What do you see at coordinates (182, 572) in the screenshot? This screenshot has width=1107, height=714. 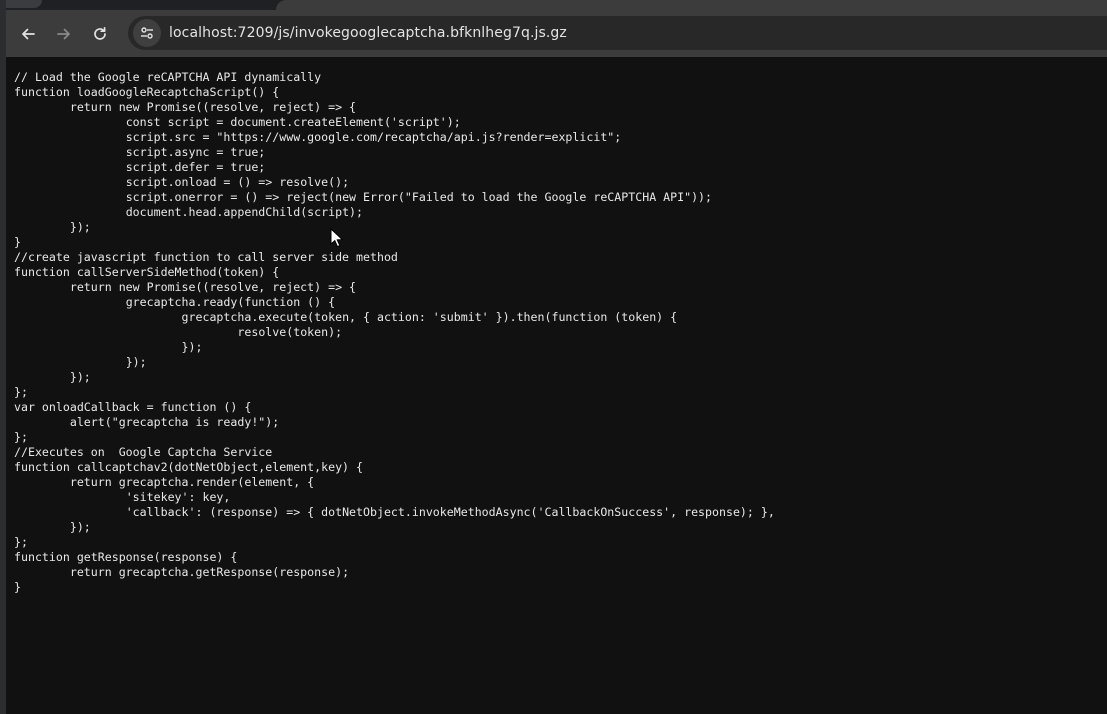 I see `code-line: return grecaptcha.getResponse(response);` at bounding box center [182, 572].